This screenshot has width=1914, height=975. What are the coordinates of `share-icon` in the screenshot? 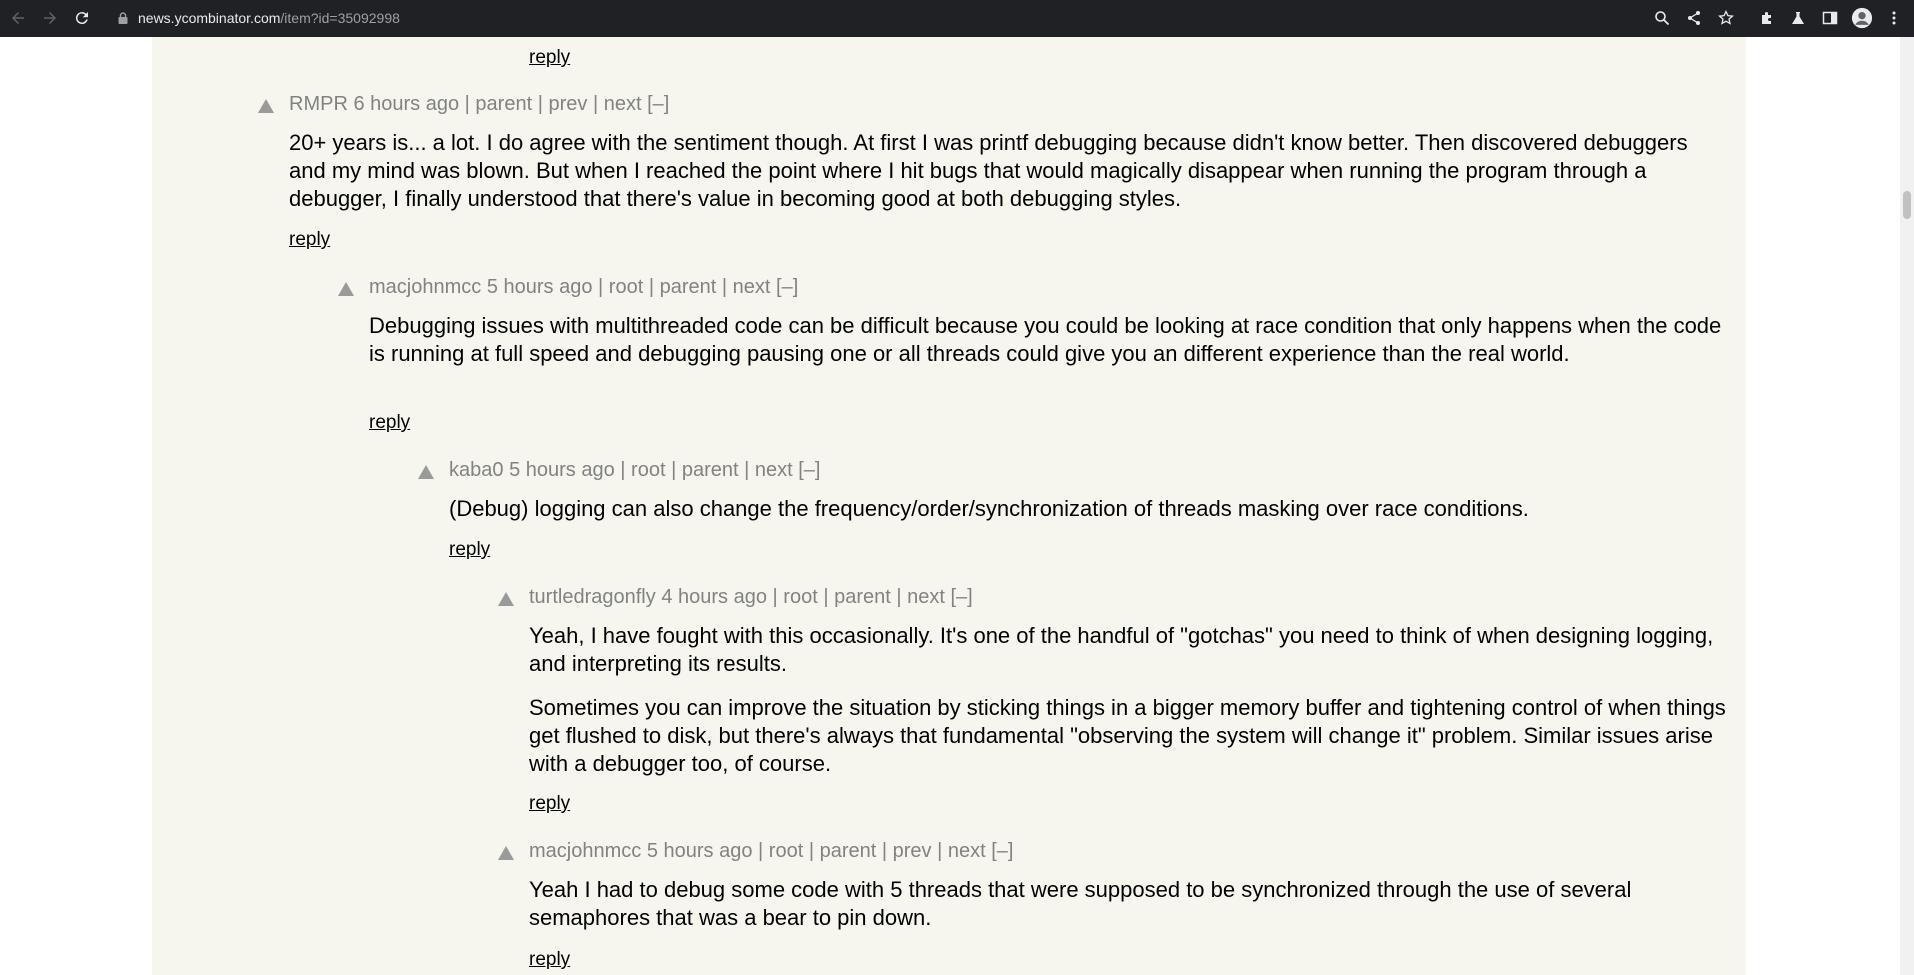 It's located at (1694, 18).